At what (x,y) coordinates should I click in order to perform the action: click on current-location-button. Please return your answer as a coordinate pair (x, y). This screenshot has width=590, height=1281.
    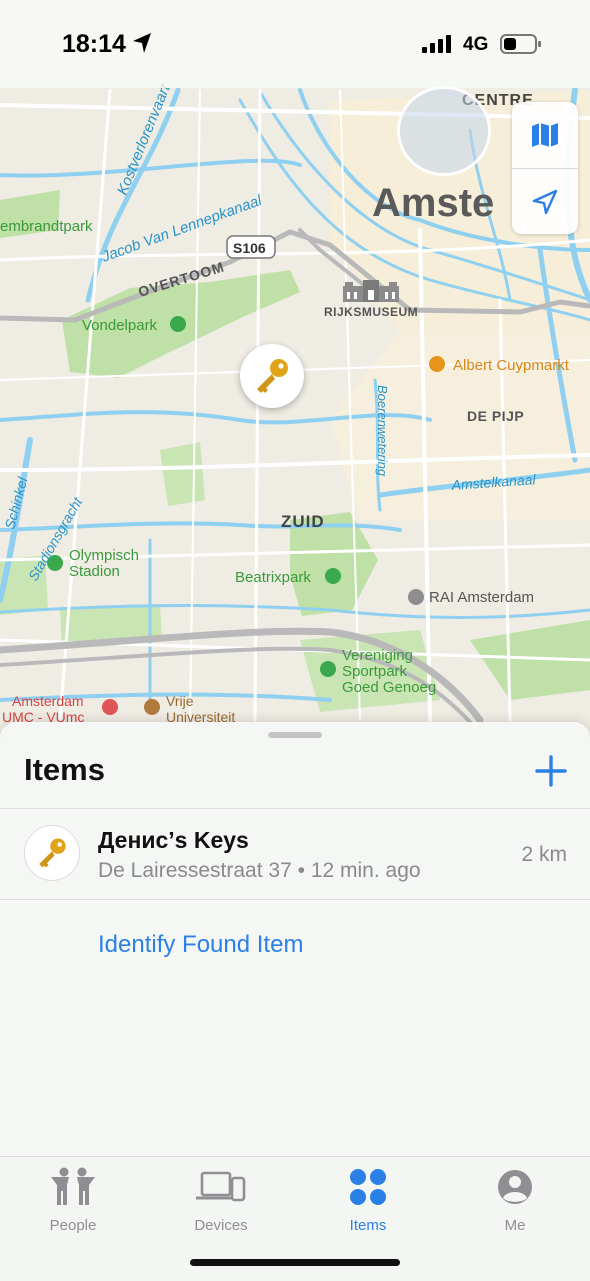
    Looking at the image, I should click on (545, 202).